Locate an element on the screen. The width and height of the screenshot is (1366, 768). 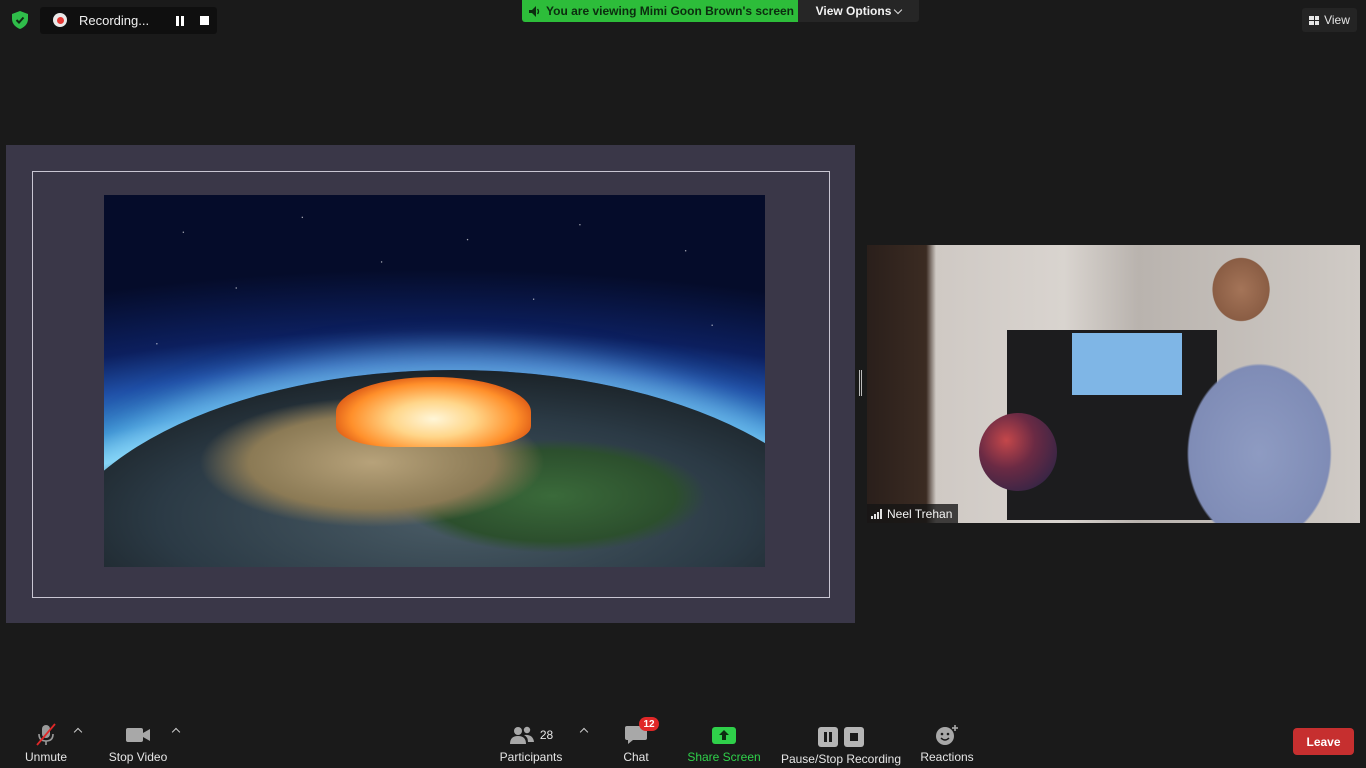
split-divider-handle is located at coordinates (860, 383).